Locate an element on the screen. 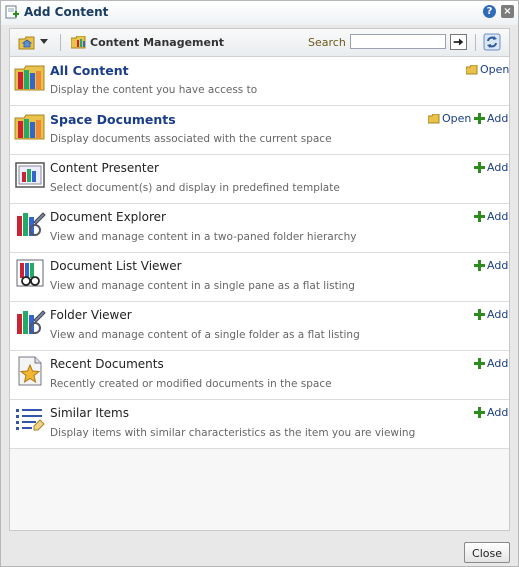 The image size is (519, 567). list-viewer-icon is located at coordinates (30, 273).